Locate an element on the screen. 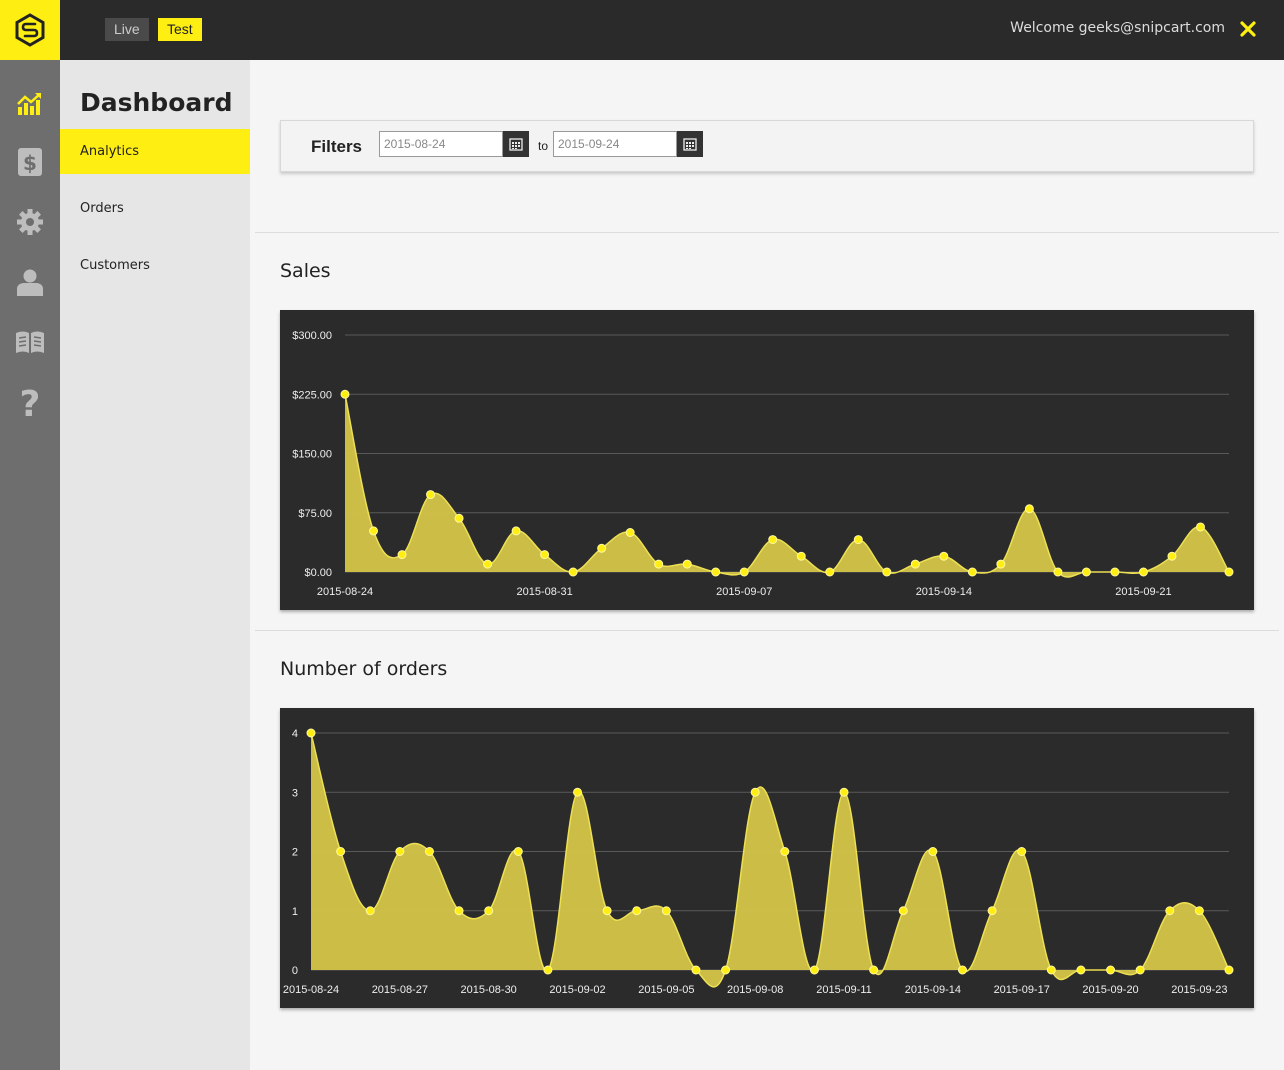 The image size is (1284, 1070). analytics-icon is located at coordinates (30, 104).